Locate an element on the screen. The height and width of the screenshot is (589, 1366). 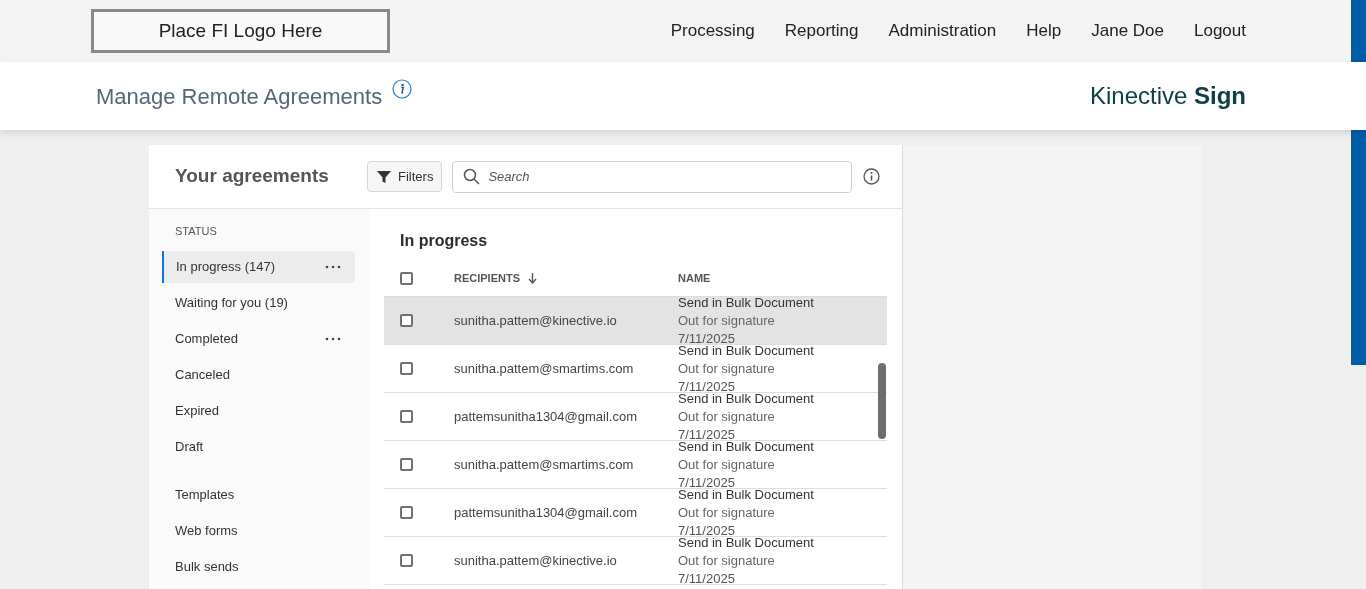
page-title: Manage Remote Agreements is located at coordinates (239, 96).